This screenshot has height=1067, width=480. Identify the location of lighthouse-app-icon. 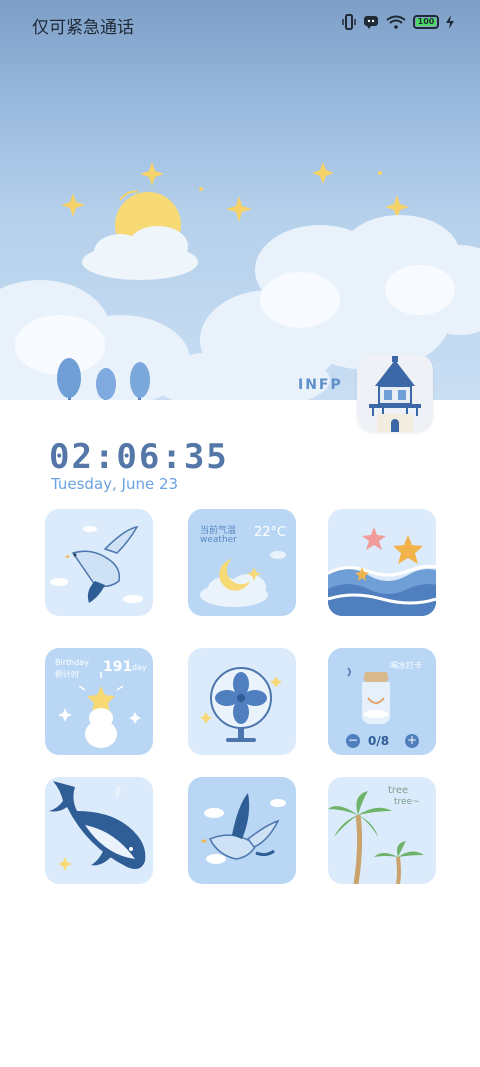
(395, 393).